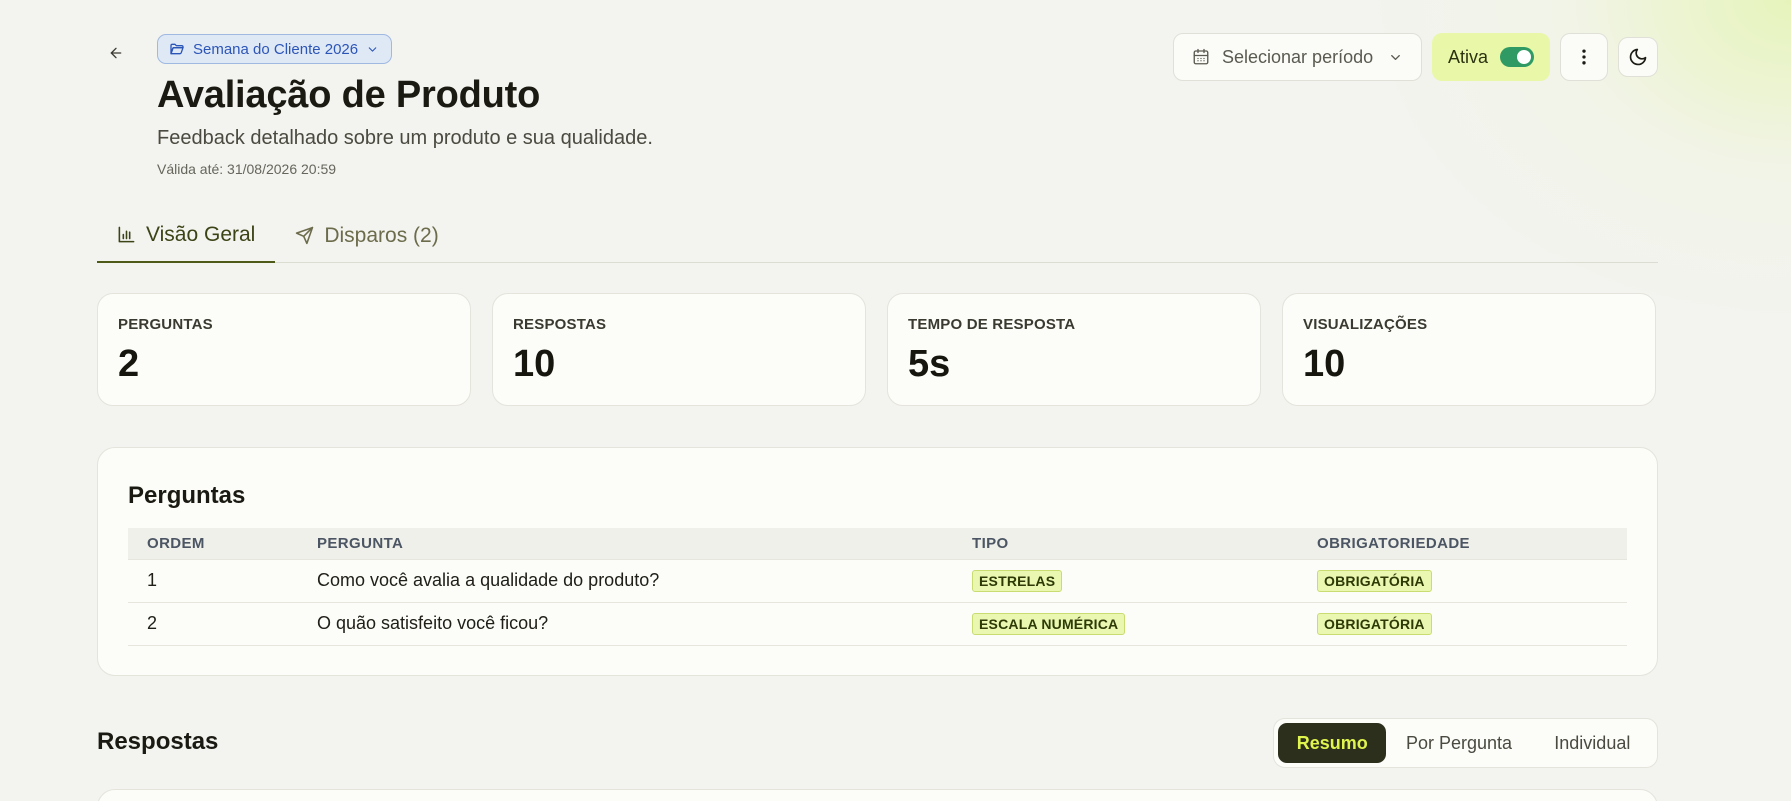  Describe the element at coordinates (679, 349) in the screenshot. I see `stat-card-responses: RESPOSTAS 10` at that location.